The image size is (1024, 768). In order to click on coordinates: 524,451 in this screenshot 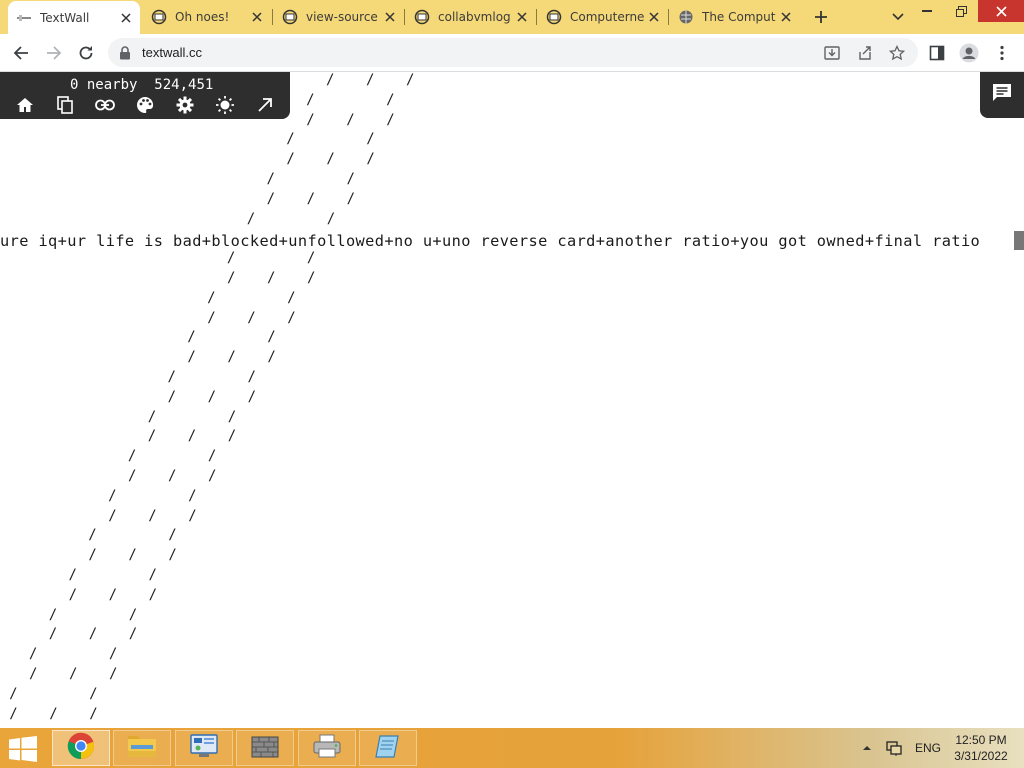, I will do `click(184, 85)`.